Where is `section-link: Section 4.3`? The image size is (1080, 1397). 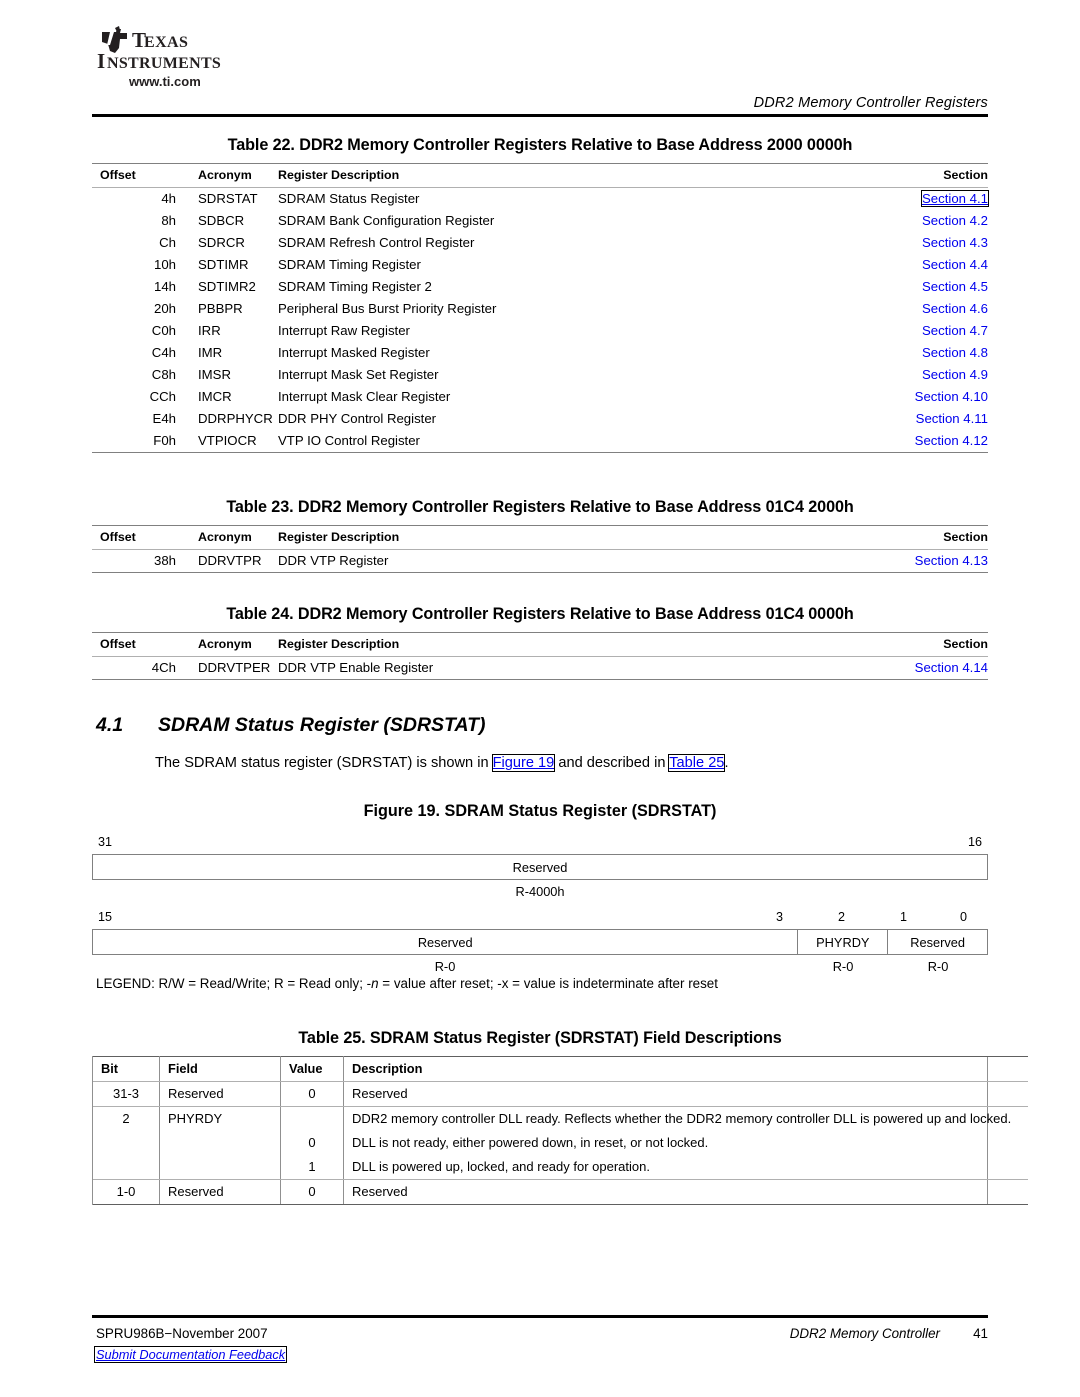 section-link: Section 4.3 is located at coordinates (955, 242).